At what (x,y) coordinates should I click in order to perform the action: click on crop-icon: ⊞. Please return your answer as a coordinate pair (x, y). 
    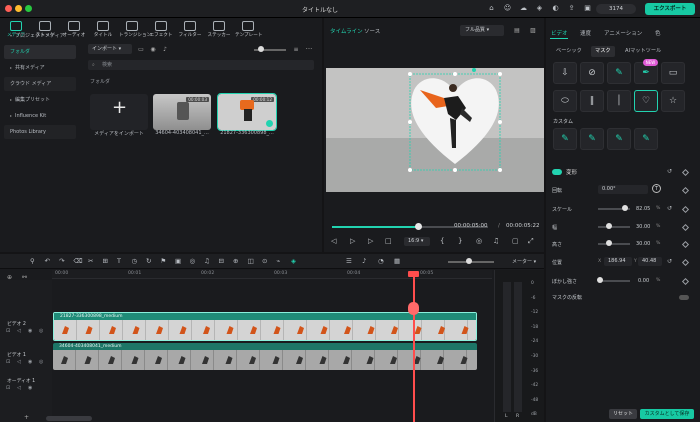
    Looking at the image, I should click on (105, 261).